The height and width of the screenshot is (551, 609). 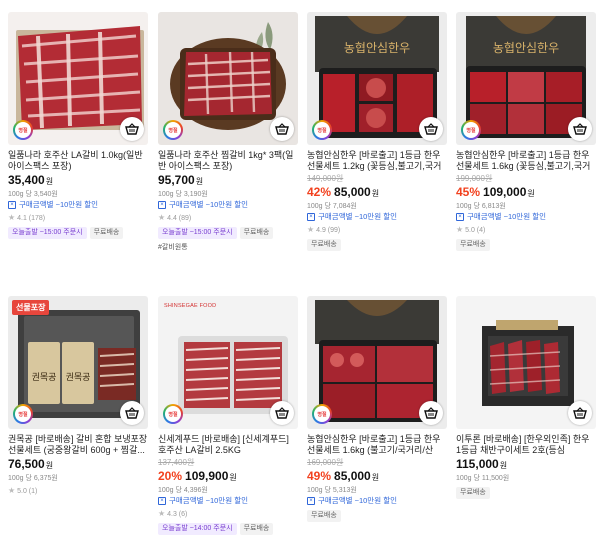 I want to click on rating-text: 4.9 (99), so click(x=328, y=230).